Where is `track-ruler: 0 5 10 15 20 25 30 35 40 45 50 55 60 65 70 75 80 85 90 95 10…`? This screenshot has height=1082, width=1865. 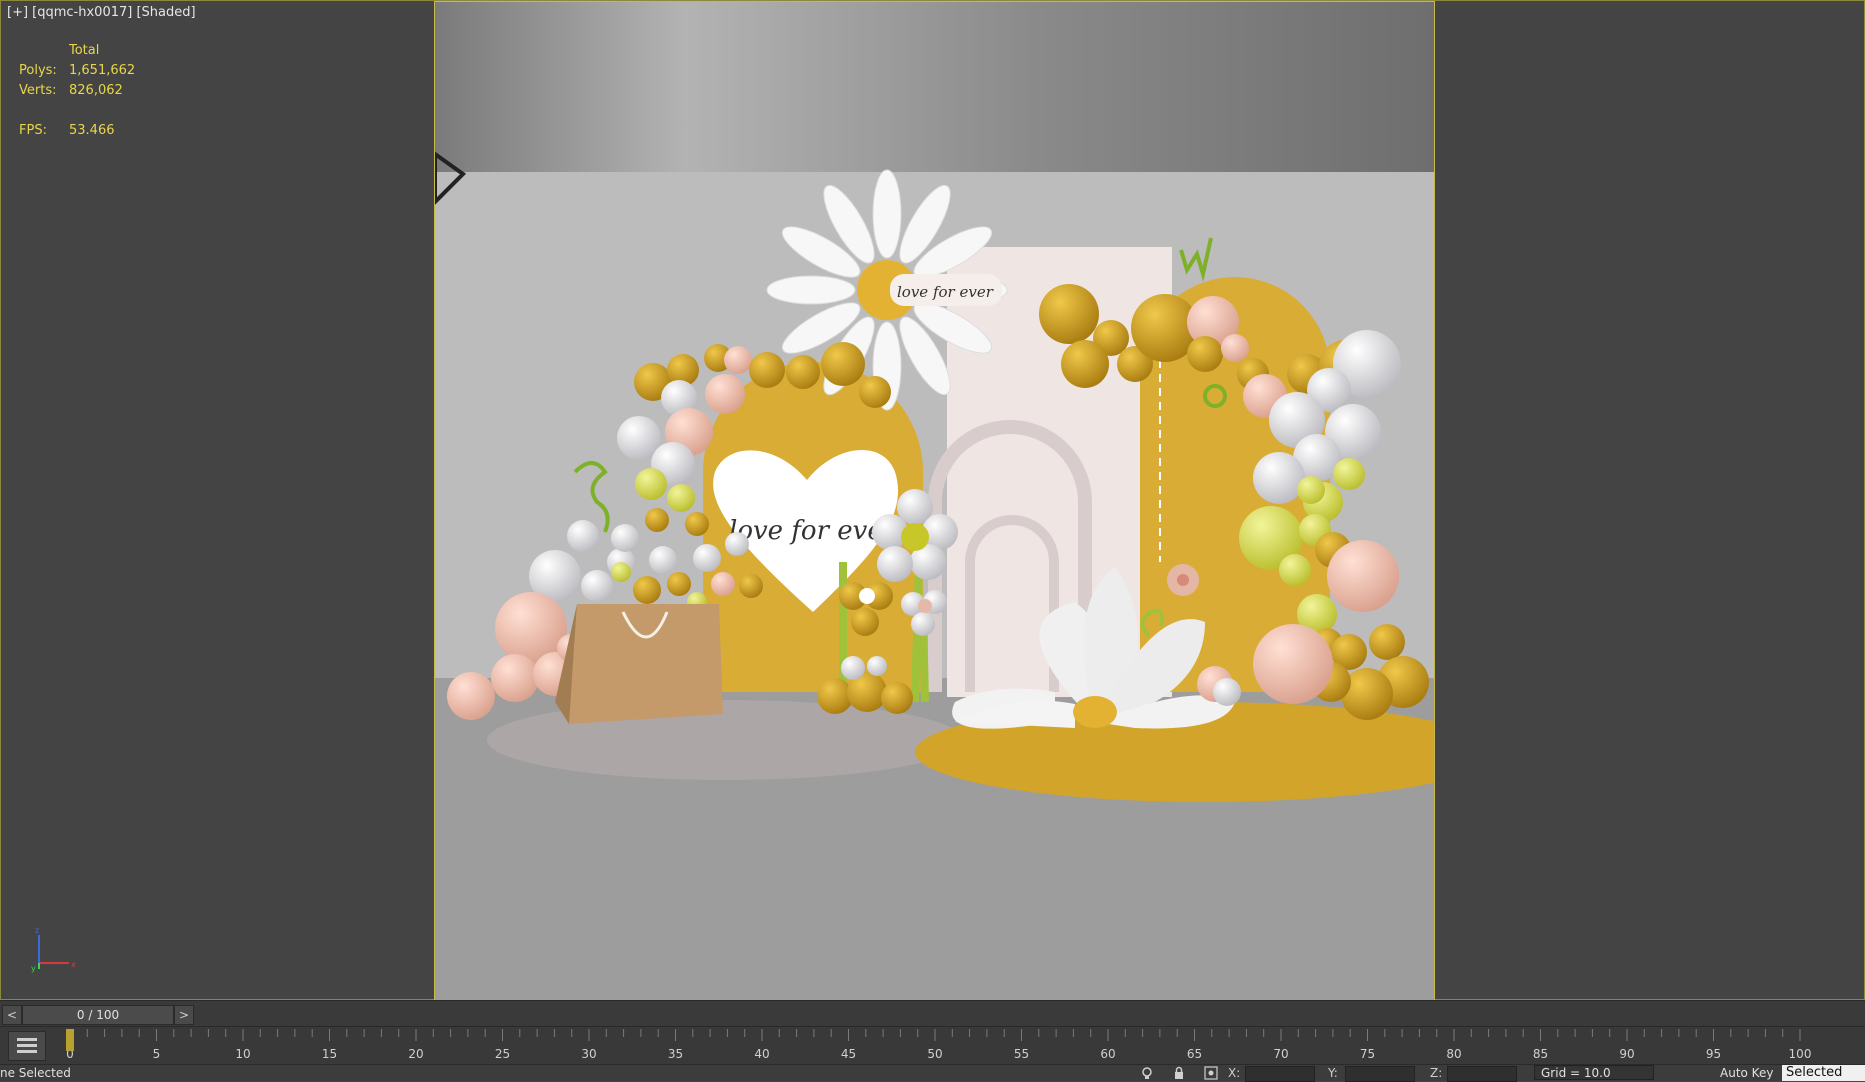 track-ruler: 0 5 10 15 20 25 30 35 40 45 50 55 60 65 70 75 80 85 90 95 10… is located at coordinates (932, 1046).